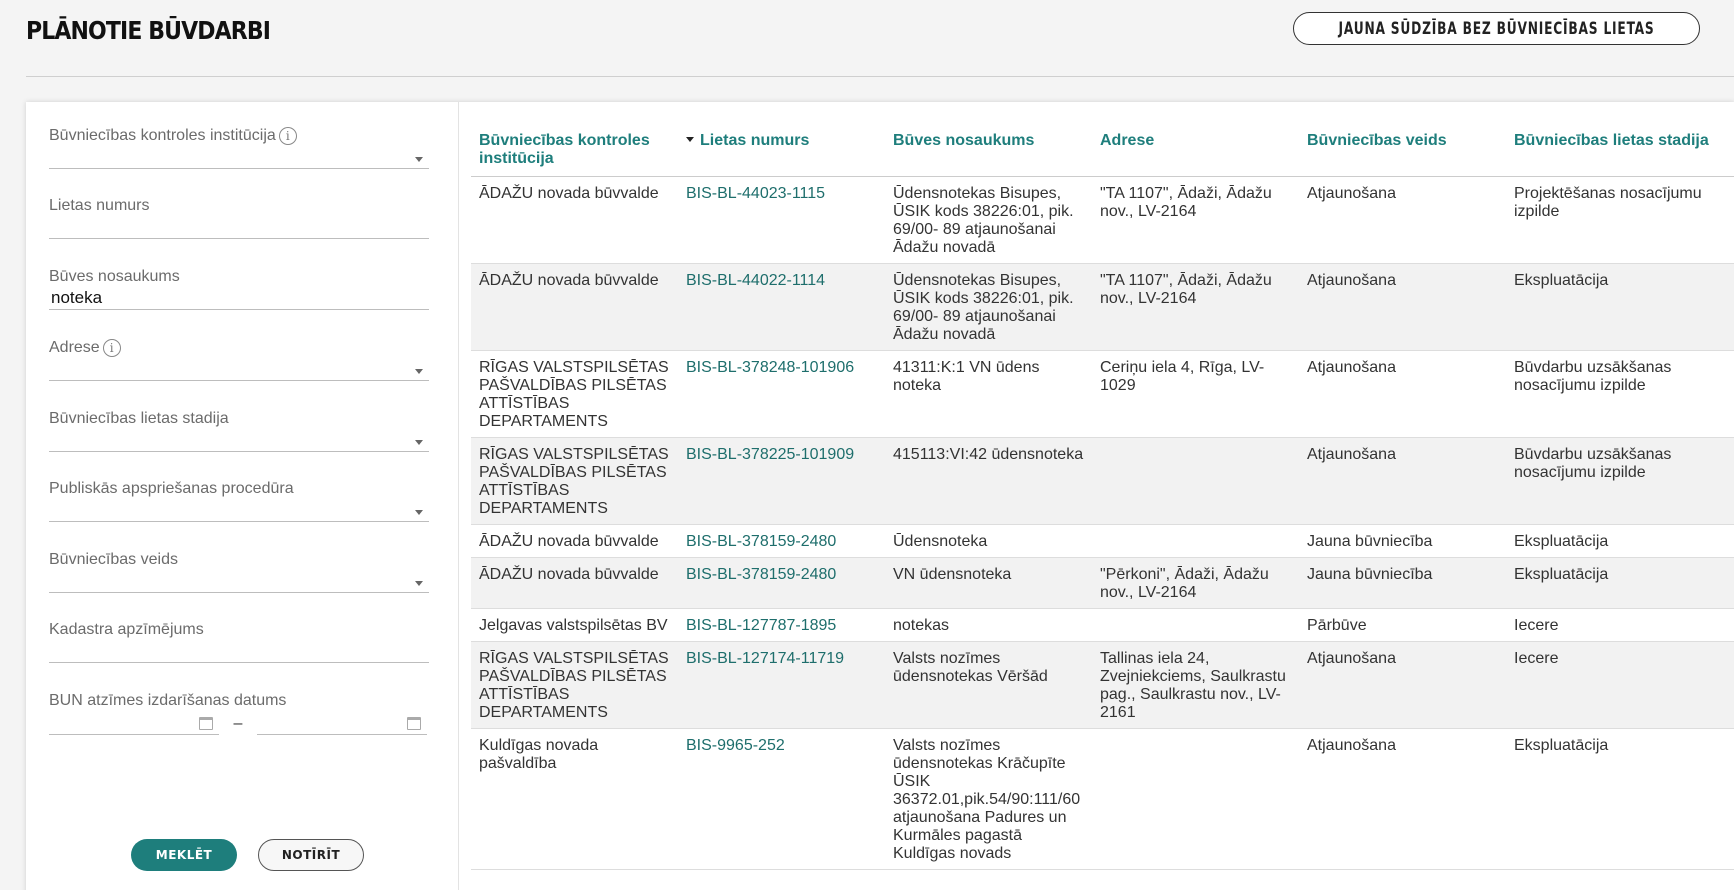  Describe the element at coordinates (574, 799) in the screenshot. I see `cell-institution: Kuldīgas novada pašvaldība` at that location.